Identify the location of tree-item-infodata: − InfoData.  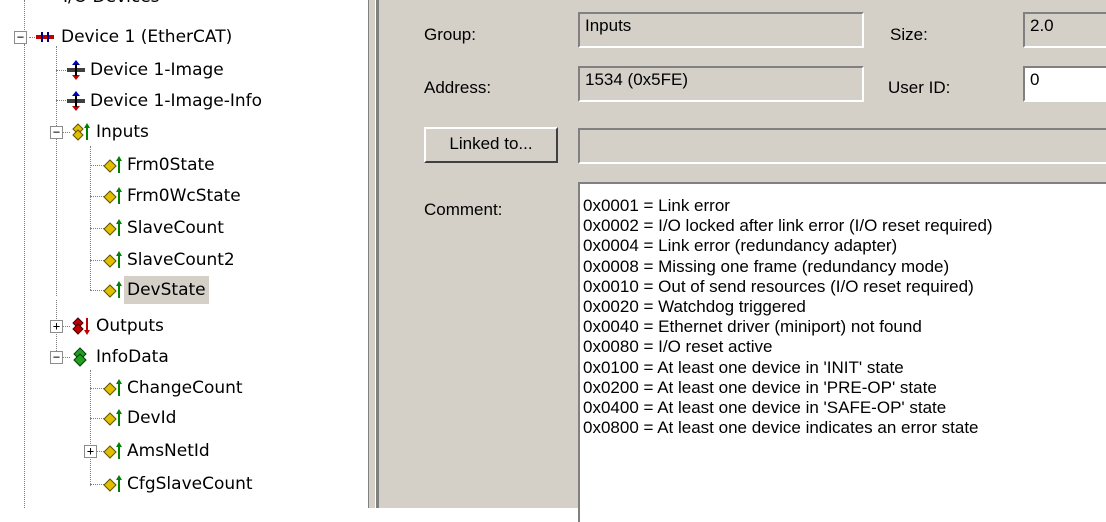
(184, 357).